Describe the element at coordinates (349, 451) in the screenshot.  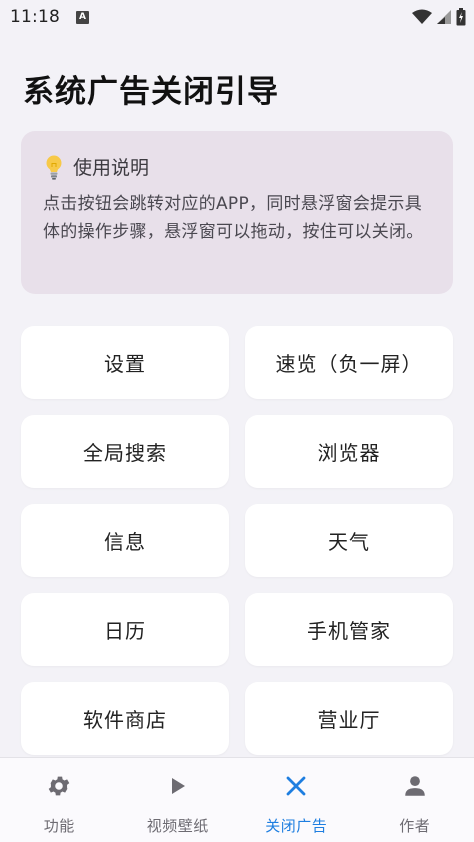
I see `browser-button: 浏览器` at that location.